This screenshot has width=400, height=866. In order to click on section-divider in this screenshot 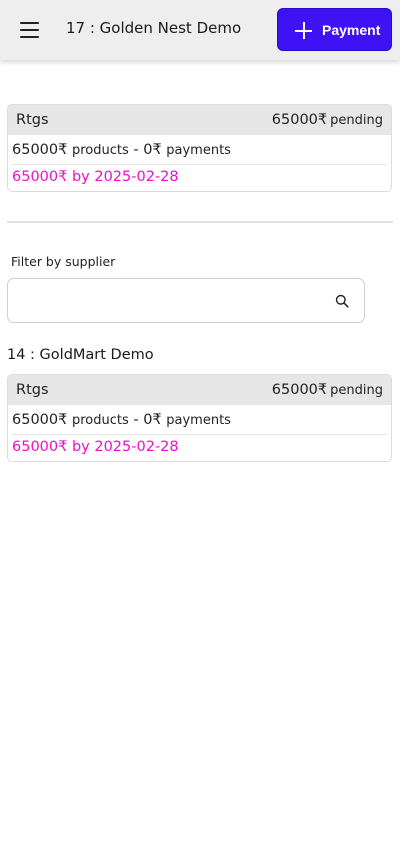, I will do `click(200, 222)`.